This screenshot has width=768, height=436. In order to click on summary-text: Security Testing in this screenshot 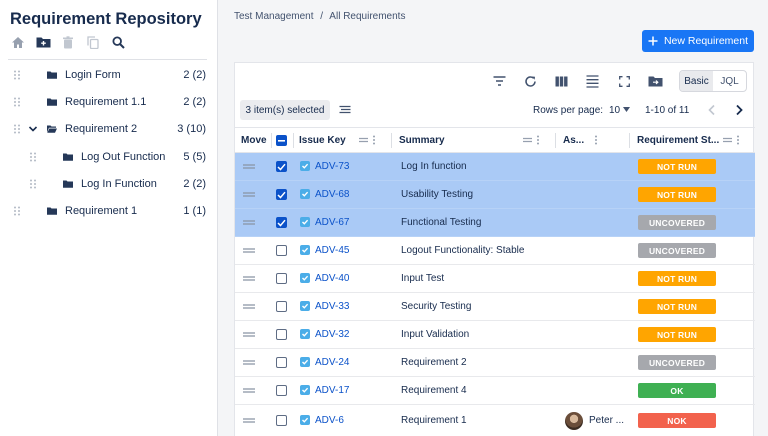, I will do `click(436, 306)`.